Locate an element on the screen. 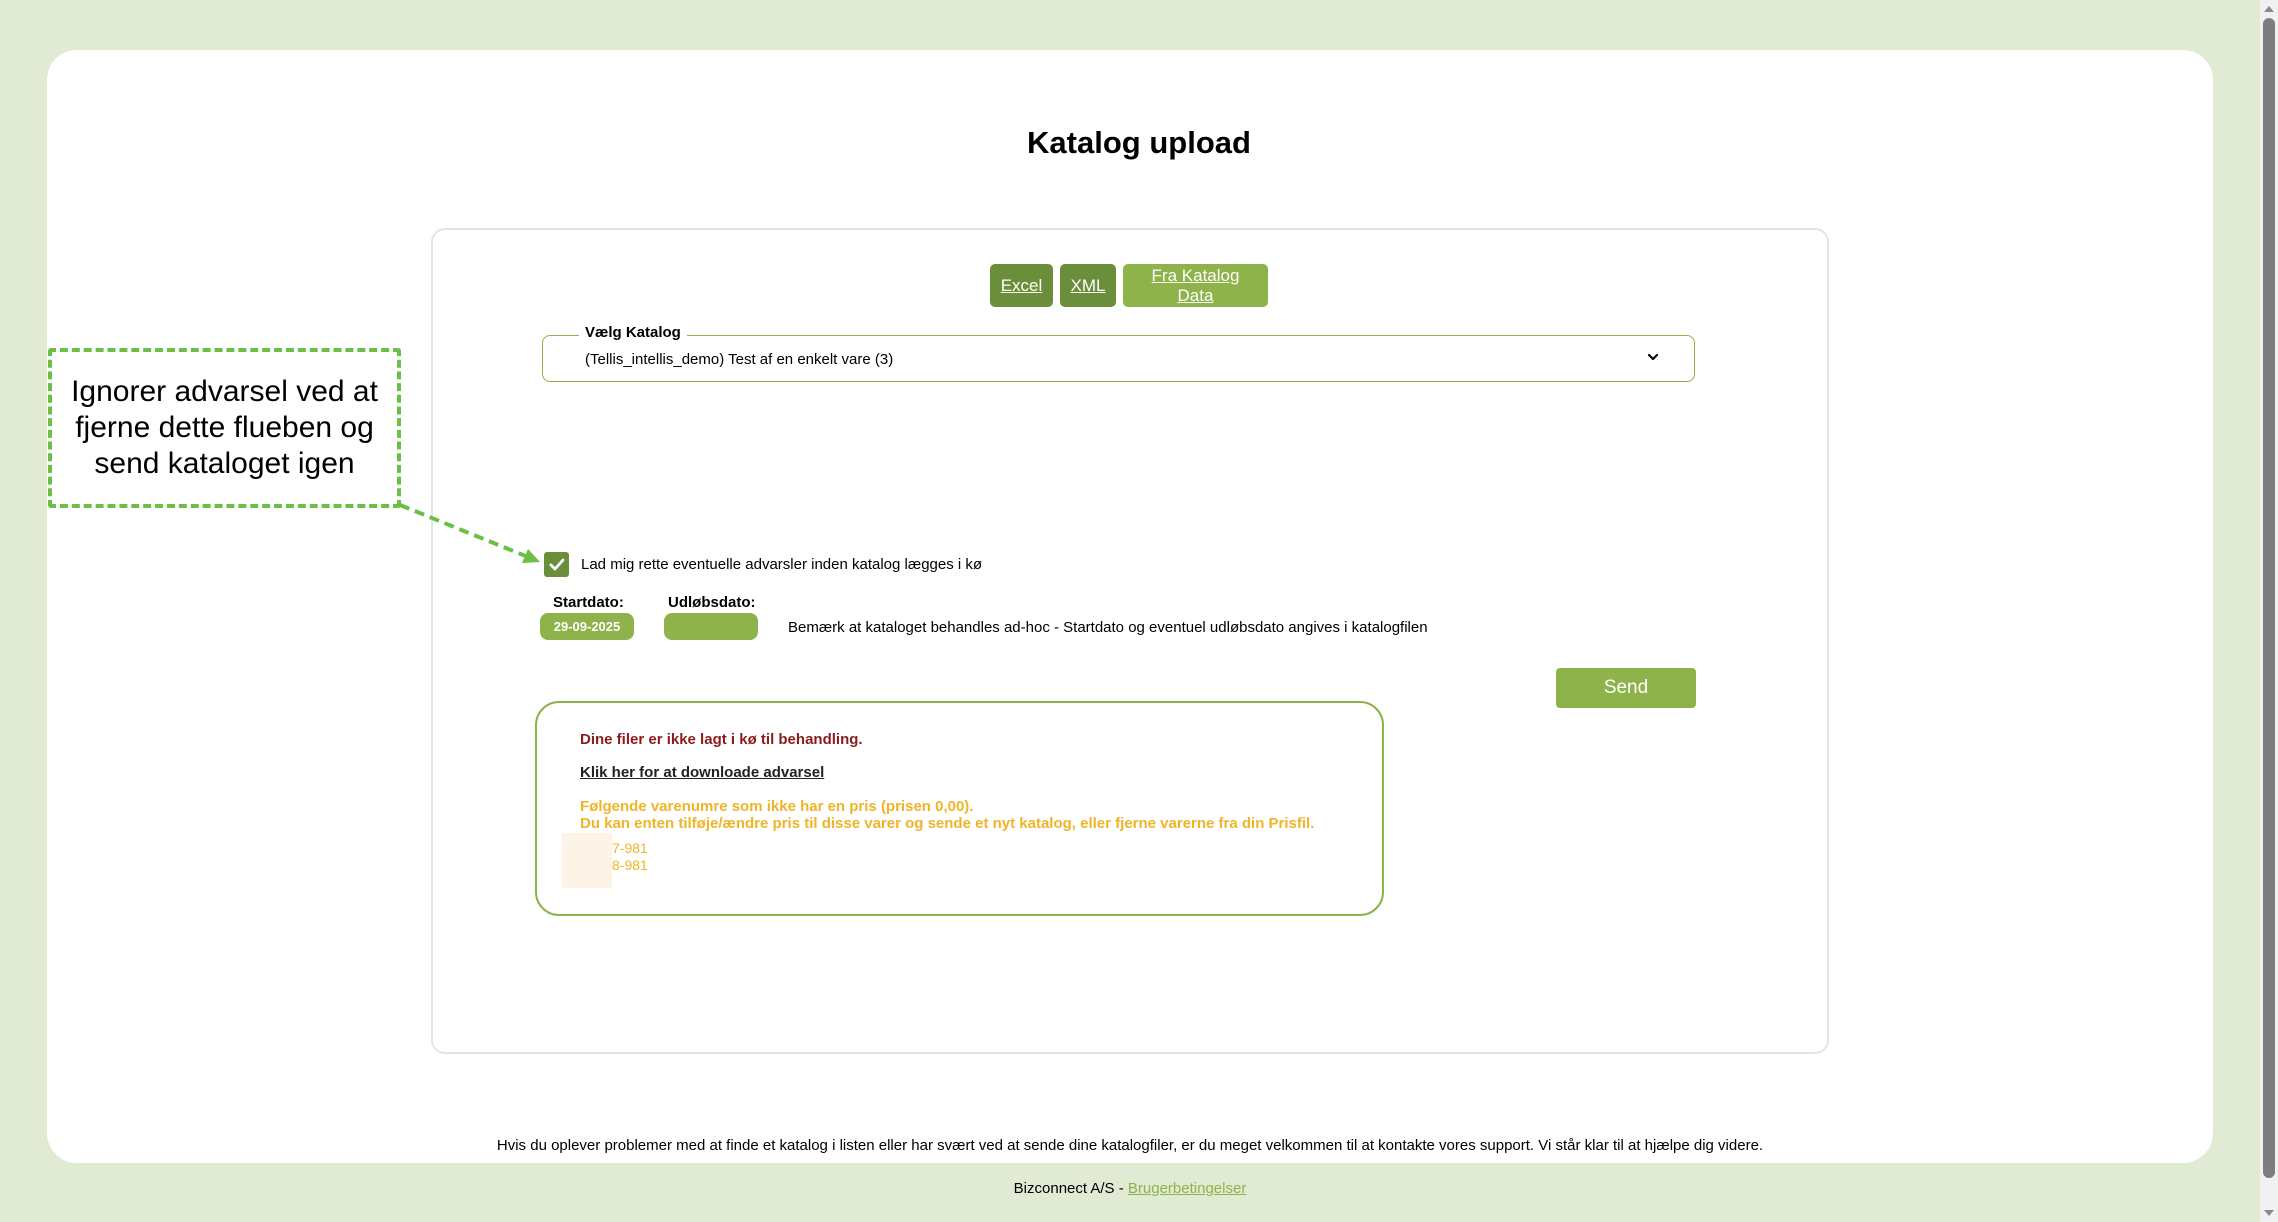 This screenshot has height=1222, width=2278. tab-excel: Excel is located at coordinates (1021, 285).